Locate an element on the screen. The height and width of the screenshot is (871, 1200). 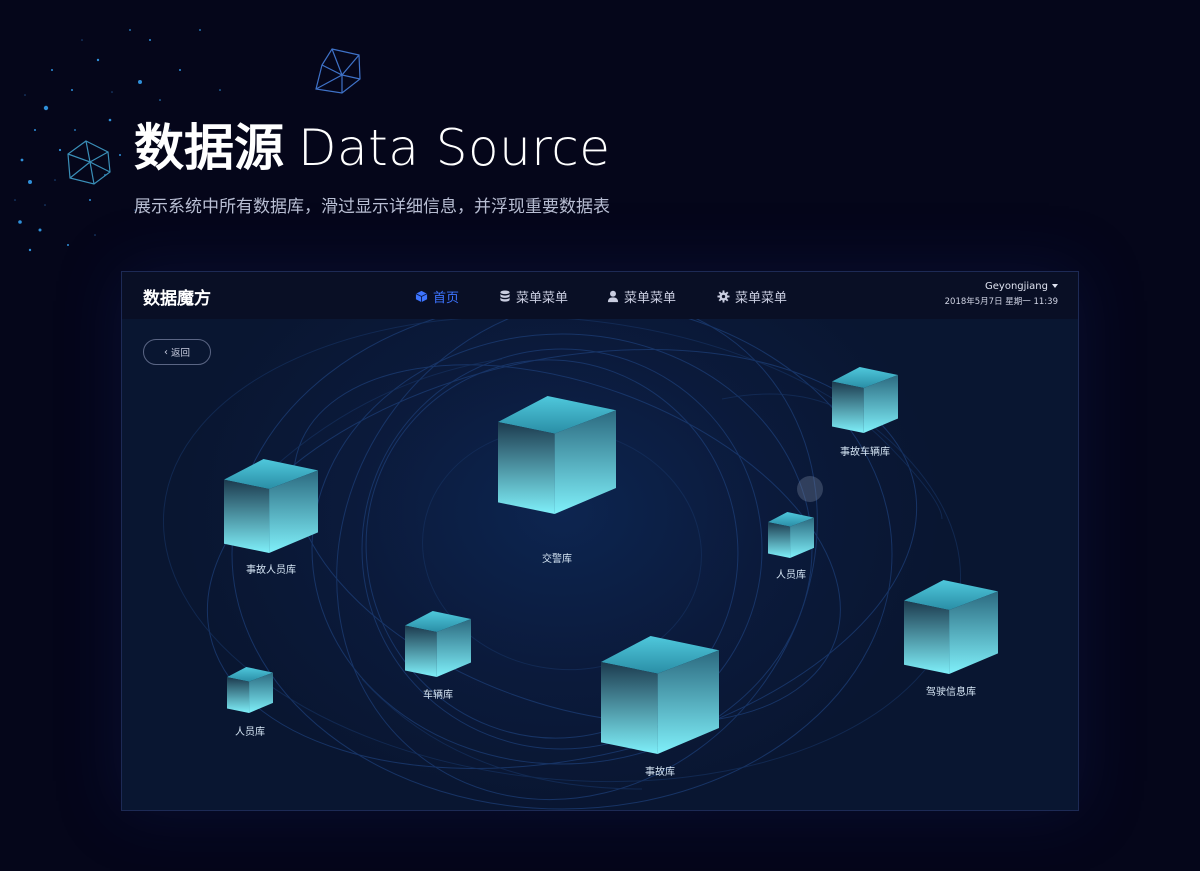
nav-item-home: 首页 is located at coordinates (437, 296).